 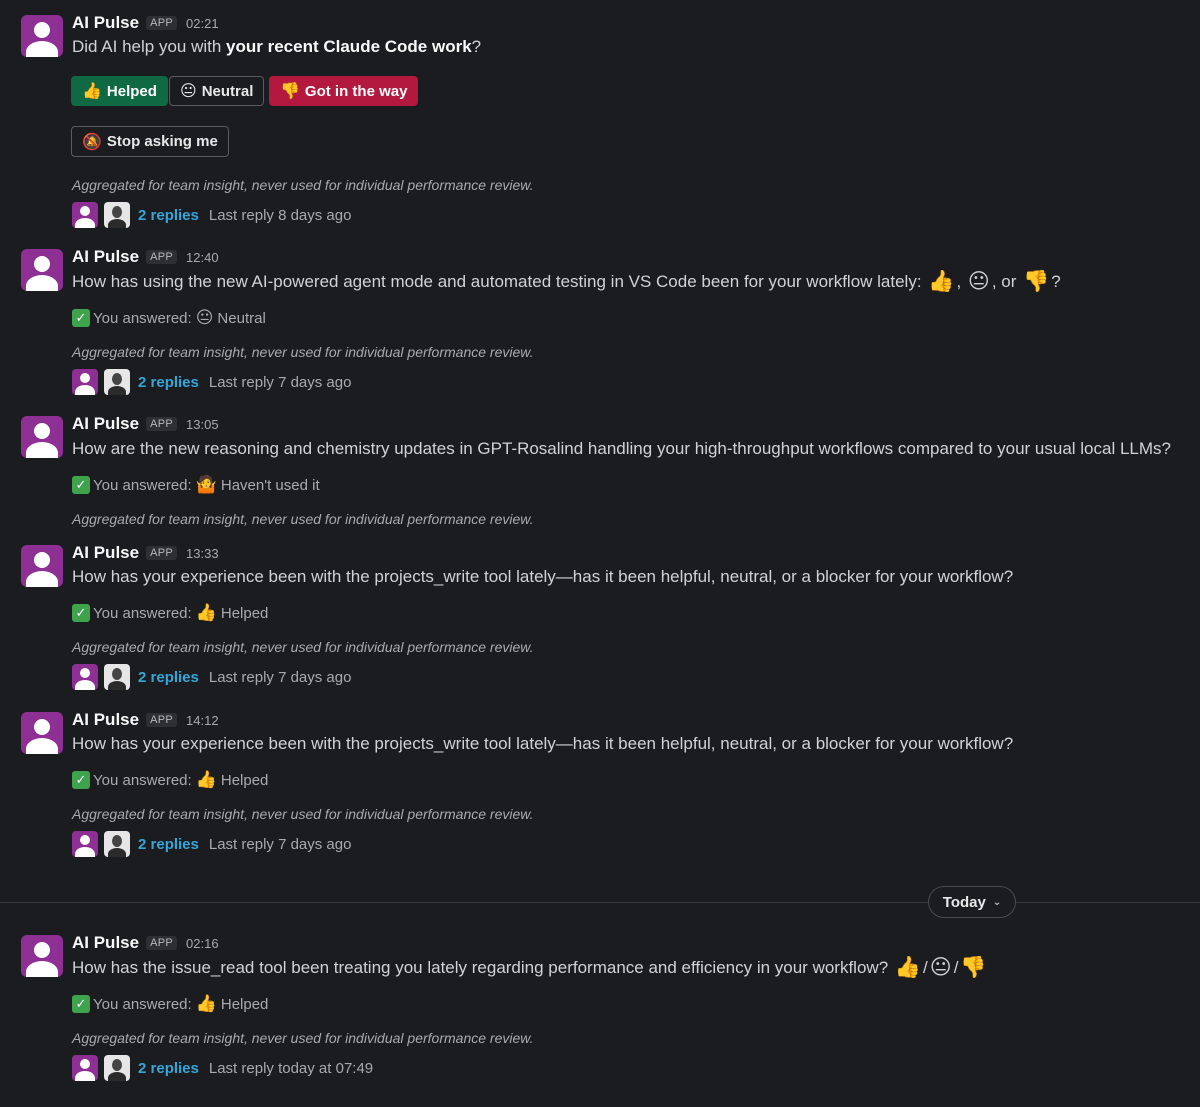 I want to click on shrug-icon: 🤷, so click(x=206, y=484).